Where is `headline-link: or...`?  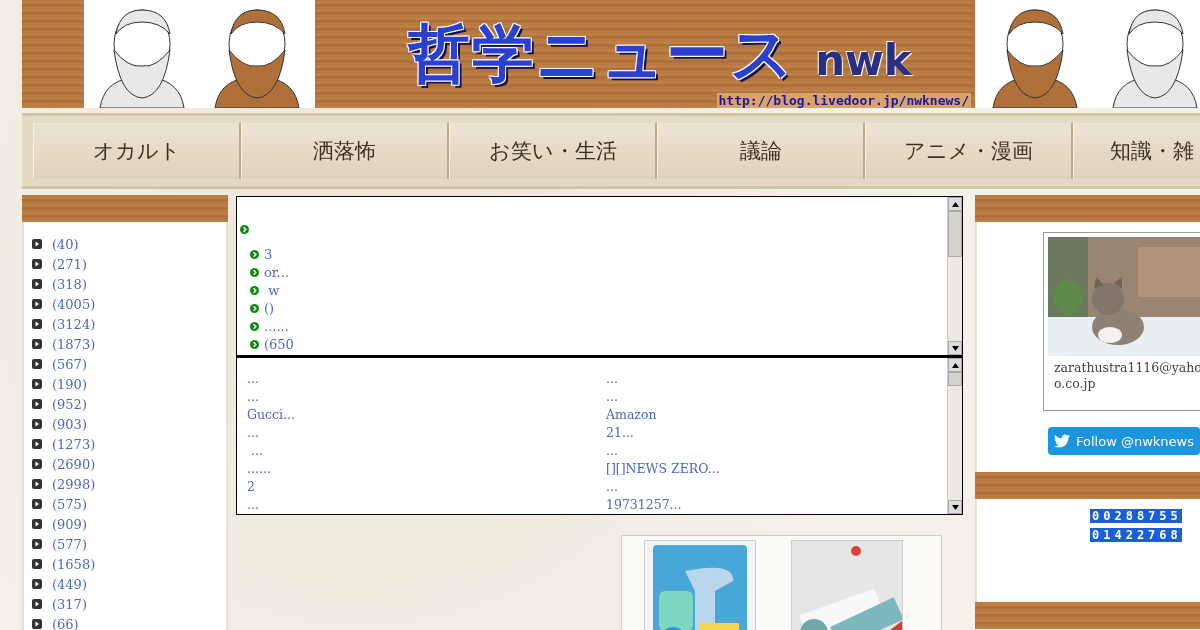
headline-link: or... is located at coordinates (276, 272).